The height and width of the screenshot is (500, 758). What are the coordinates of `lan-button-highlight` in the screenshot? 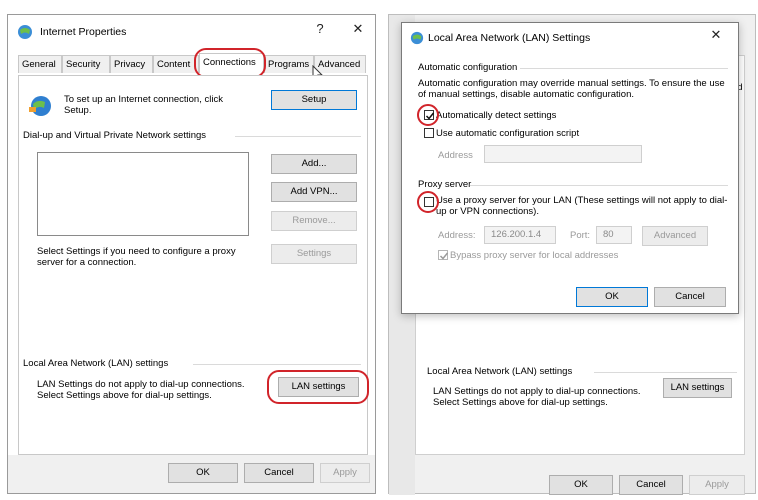 It's located at (318, 387).